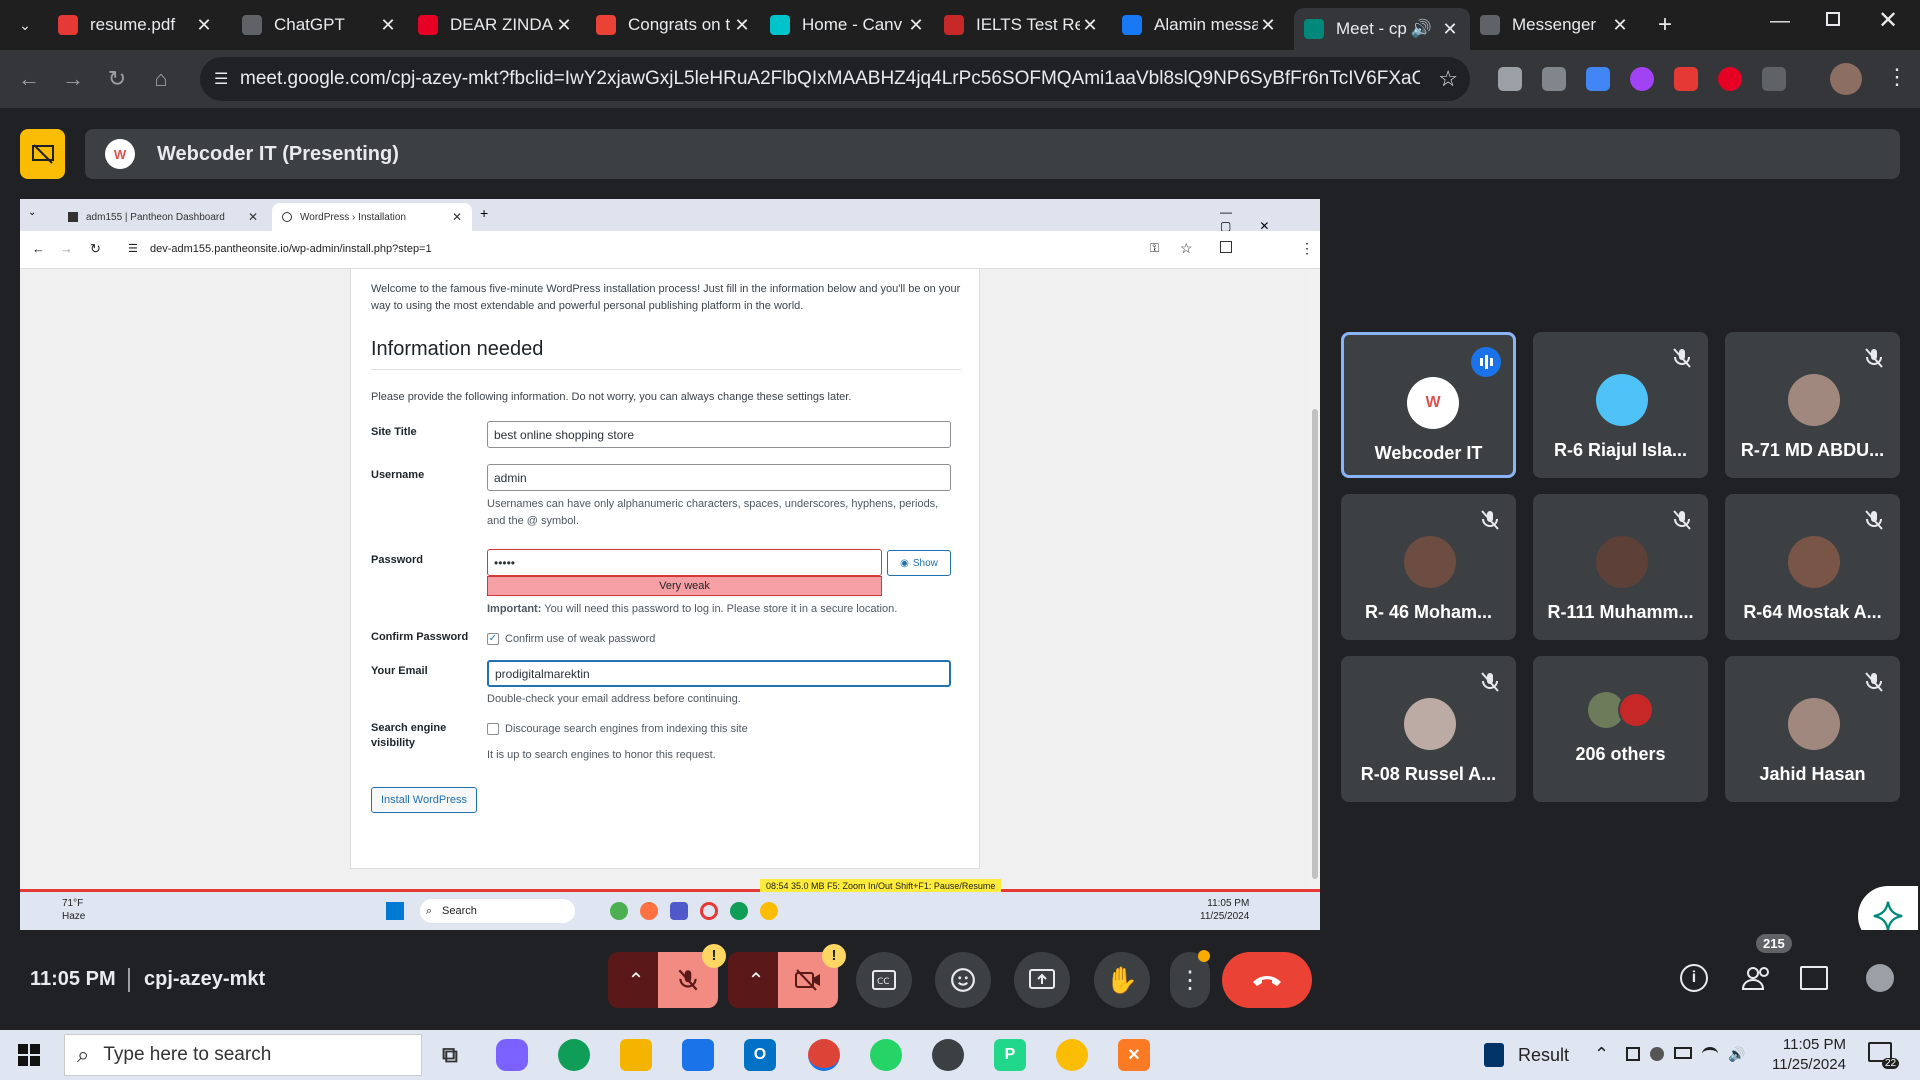 Image resolution: width=1920 pixels, height=1080 pixels. What do you see at coordinates (1642, 79) in the screenshot?
I see `extension-3-icon` at bounding box center [1642, 79].